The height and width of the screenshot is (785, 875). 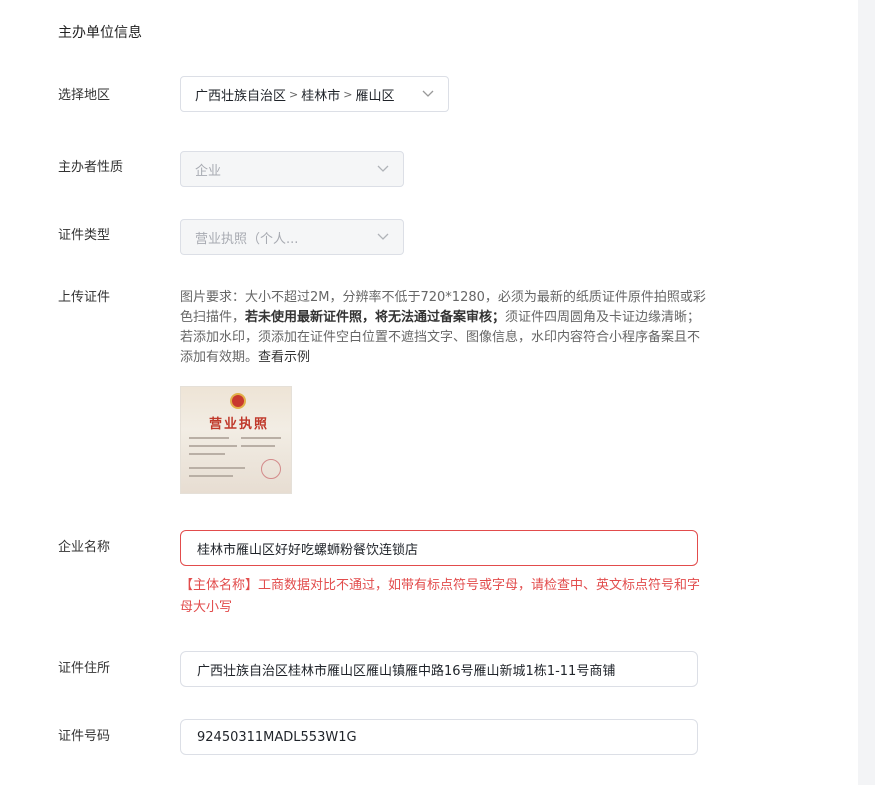 I want to click on emblem-icon, so click(x=238, y=401).